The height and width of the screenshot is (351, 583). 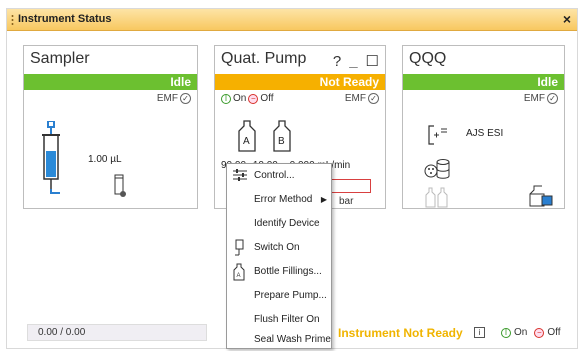 What do you see at coordinates (355, 98) in the screenshot?
I see `pump-emf-label: EMF` at bounding box center [355, 98].